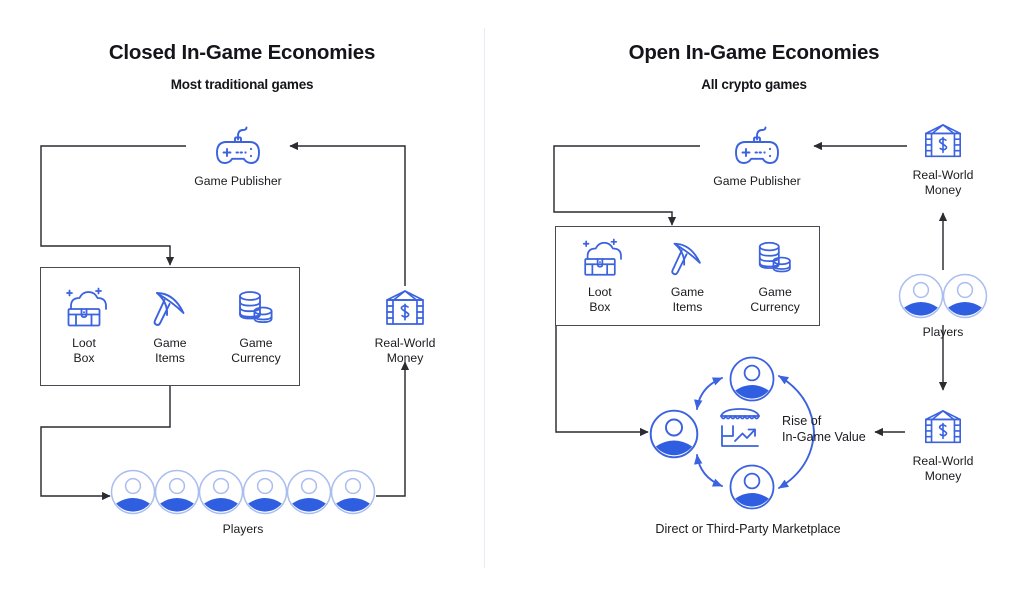  I want to click on panel-closed-title: Closed In-Game Economies, so click(242, 52).